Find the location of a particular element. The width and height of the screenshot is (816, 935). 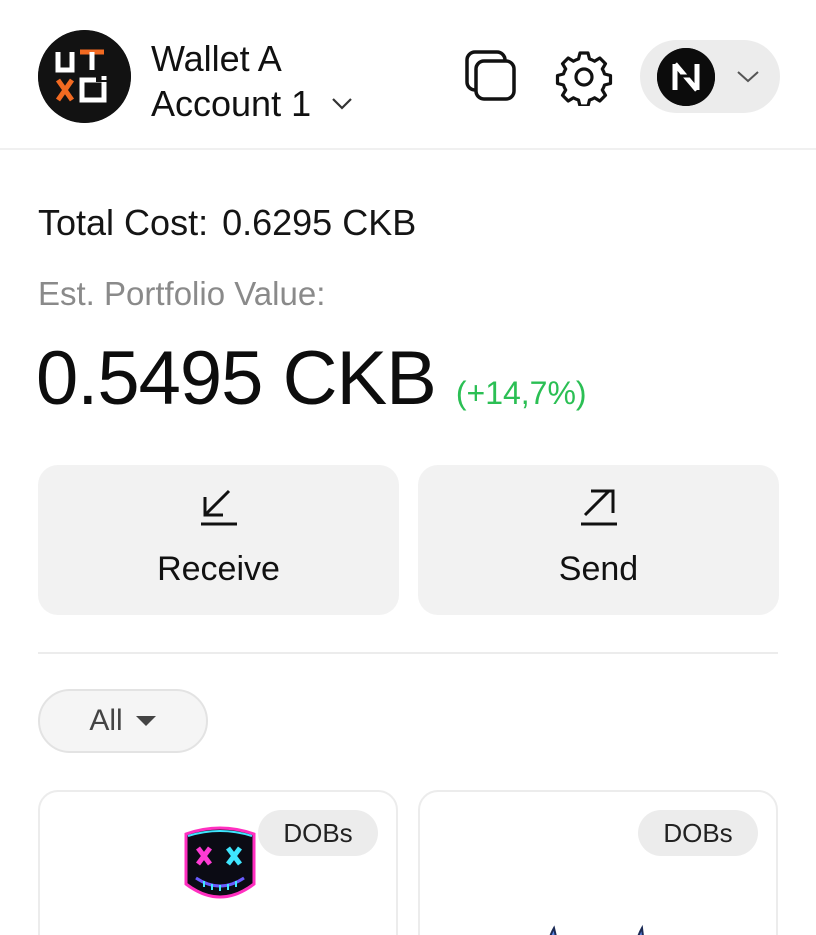

total-cost: Total Cost: 0.6295 CKB is located at coordinates (227, 223).